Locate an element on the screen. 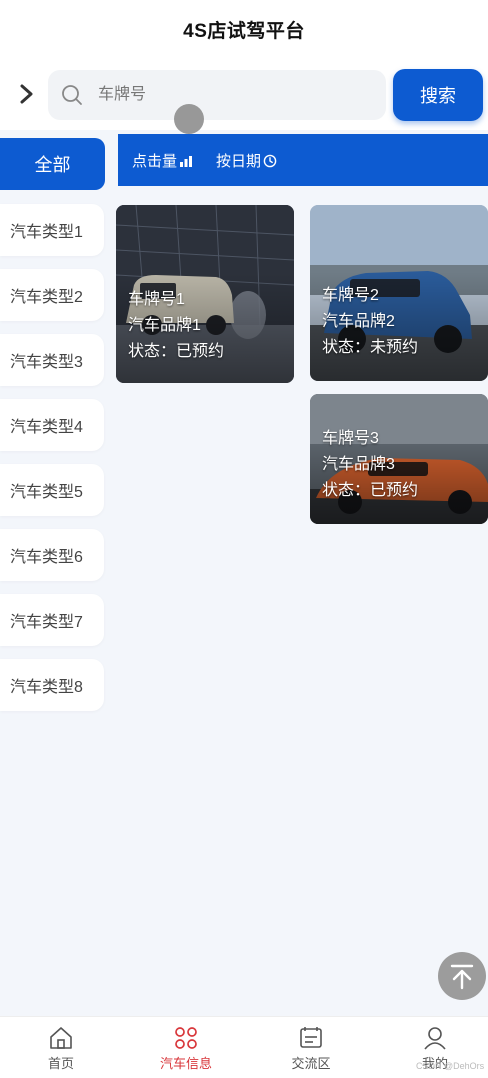  car-brand: 汽车品牌3 is located at coordinates (358, 464).